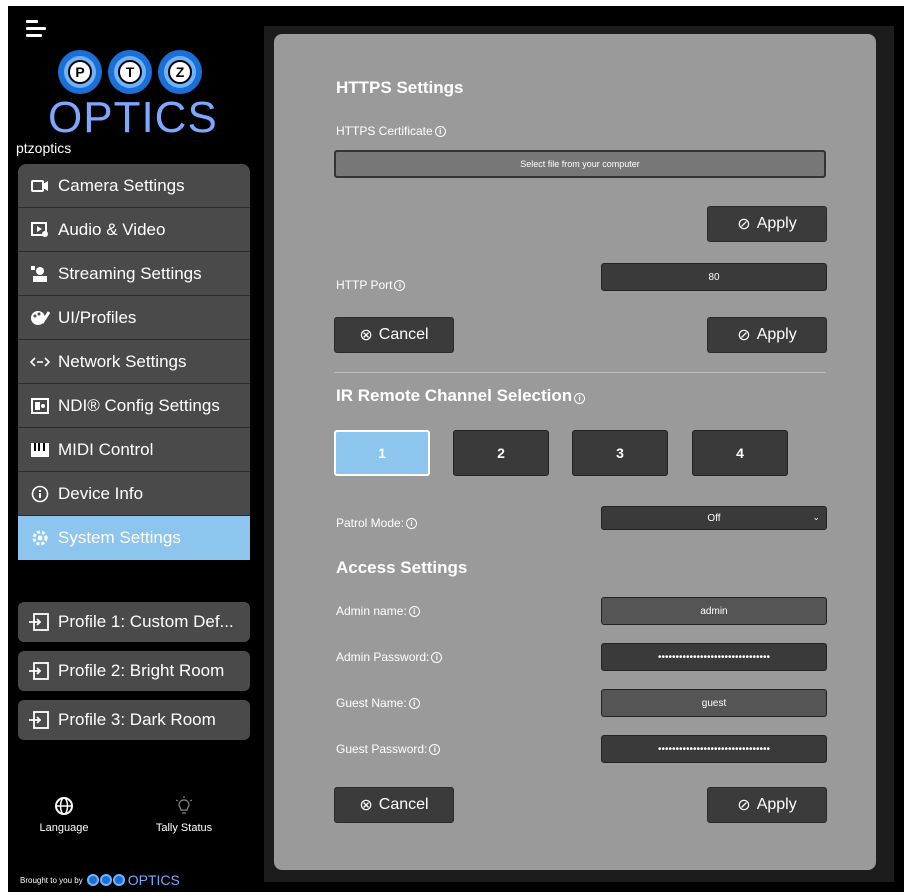 This screenshot has width=912, height=895. Describe the element at coordinates (134, 720) in the screenshot. I see `profile-3-button: Profile 3: Dark Room` at that location.